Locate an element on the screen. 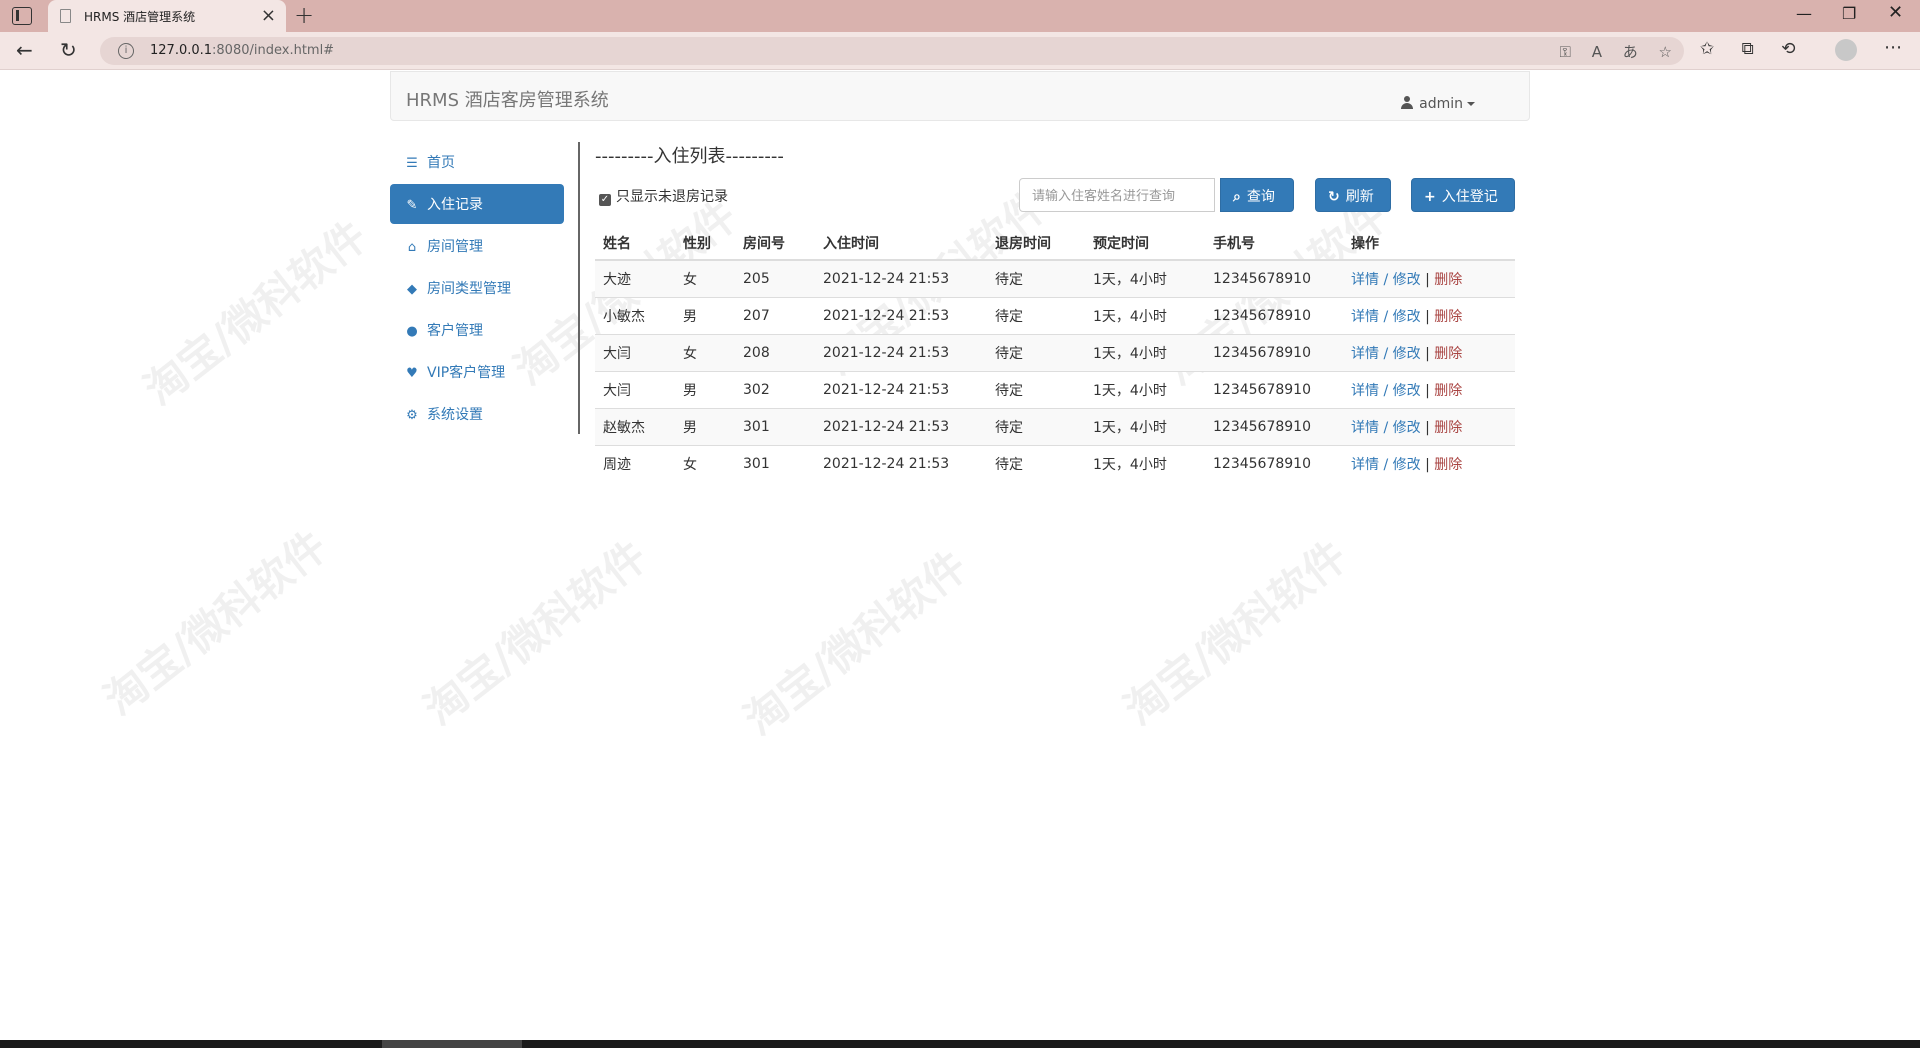  checkbox-label: 只显示未退房记录 is located at coordinates (672, 197).